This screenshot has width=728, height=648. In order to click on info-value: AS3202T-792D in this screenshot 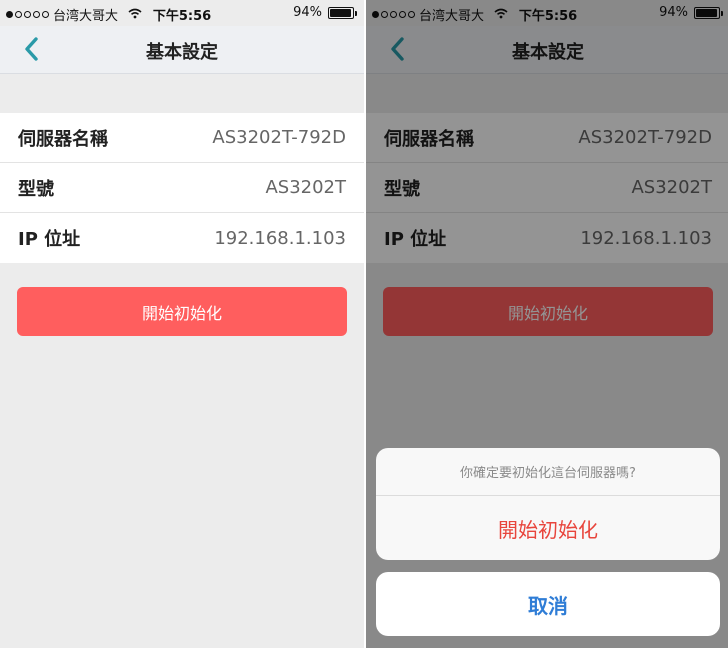, I will do `click(279, 137)`.